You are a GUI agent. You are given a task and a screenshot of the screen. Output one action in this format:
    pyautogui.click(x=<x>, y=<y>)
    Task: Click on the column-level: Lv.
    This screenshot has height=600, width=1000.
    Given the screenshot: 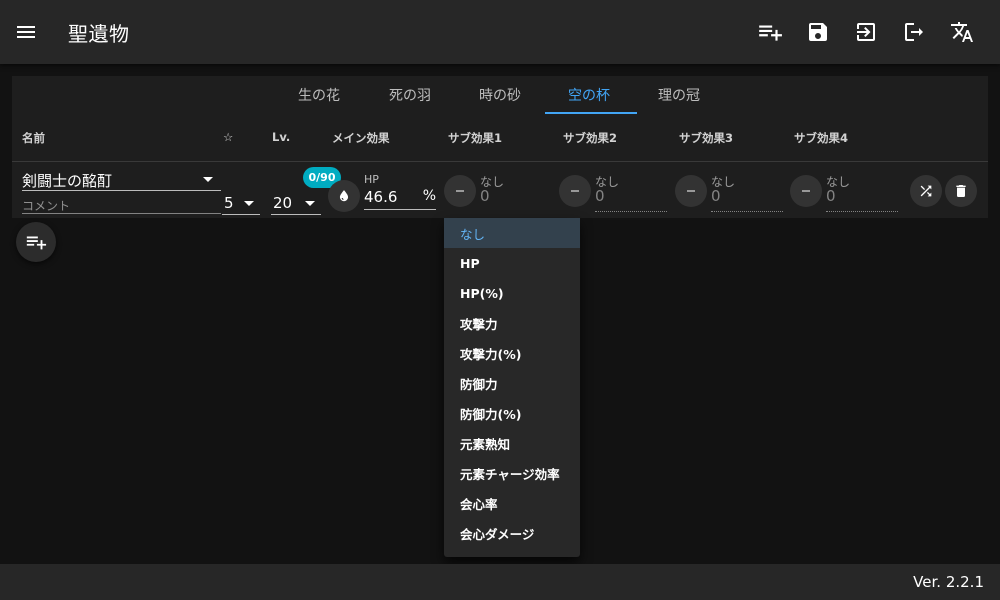 What is the action you would take?
    pyautogui.click(x=281, y=137)
    